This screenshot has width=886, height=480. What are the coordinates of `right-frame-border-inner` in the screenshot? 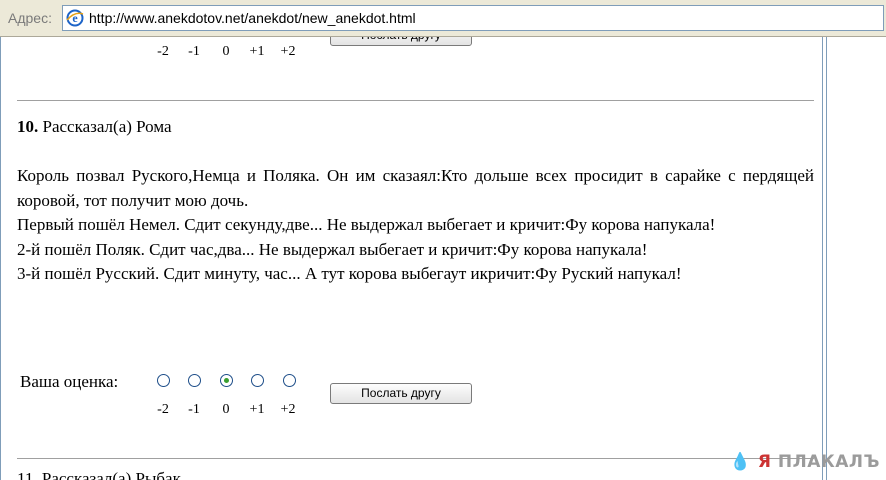 It's located at (826, 258).